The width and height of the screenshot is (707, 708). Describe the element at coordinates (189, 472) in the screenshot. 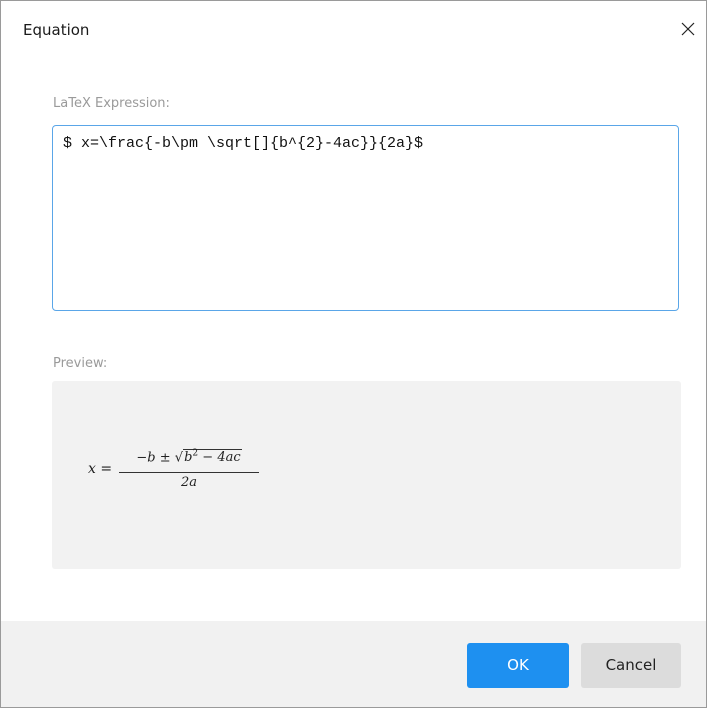

I see `fraction-bar` at that location.